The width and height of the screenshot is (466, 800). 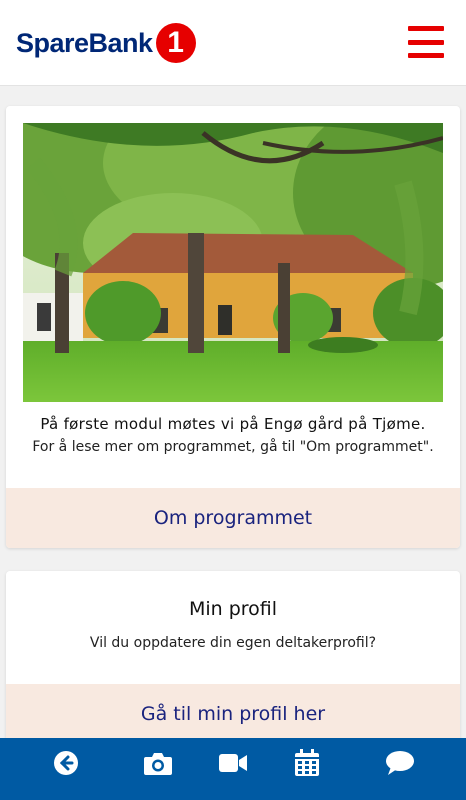 What do you see at coordinates (307, 763) in the screenshot?
I see `calendar-icon` at bounding box center [307, 763].